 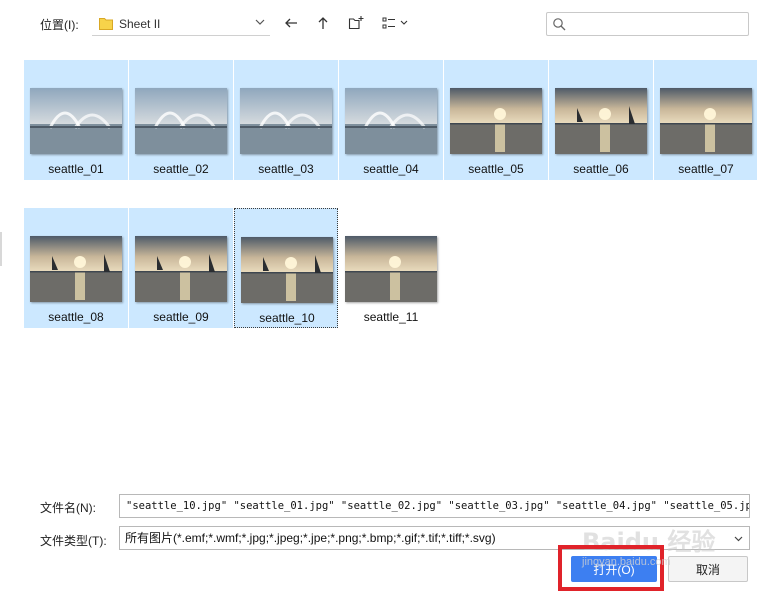 I want to click on file-item: seattle_09, so click(x=181, y=268).